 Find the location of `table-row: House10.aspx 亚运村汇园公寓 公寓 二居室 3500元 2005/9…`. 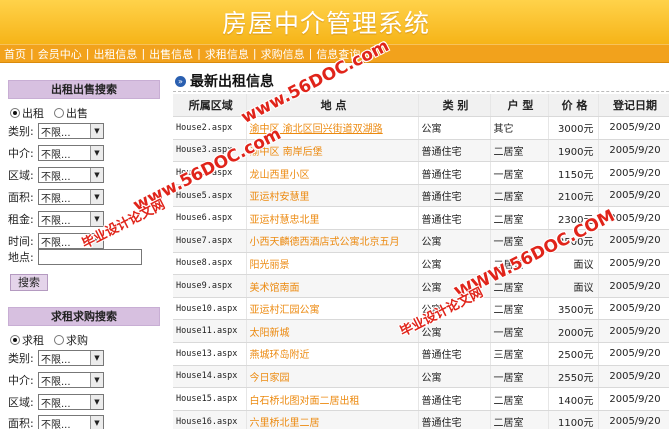

table-row: House10.aspx 亚运村汇园公寓 公寓 二居室 3500元 2005/9… is located at coordinates (421, 309).